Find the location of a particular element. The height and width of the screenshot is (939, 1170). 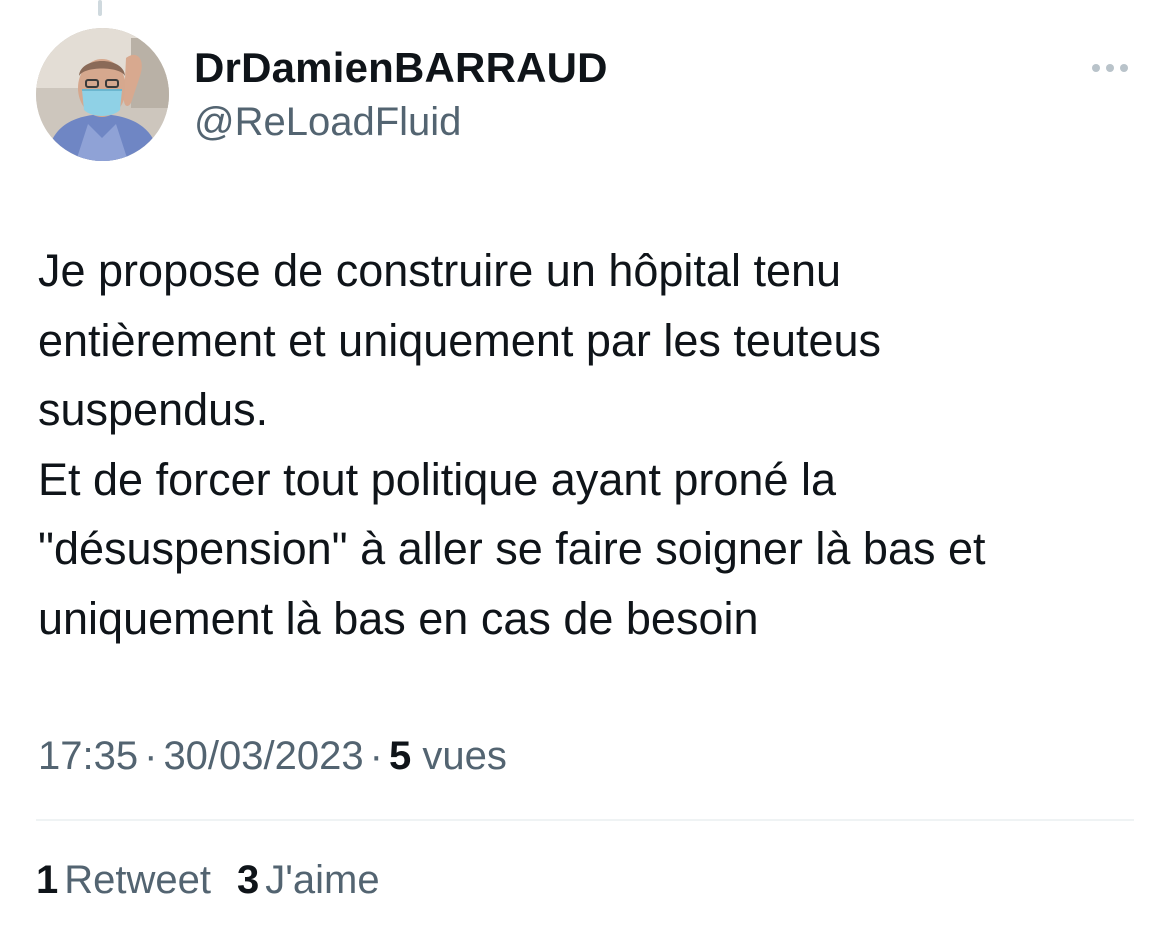

author-names: DrDamienBARRAUD @ReLoadFluid is located at coordinates (401, 95).